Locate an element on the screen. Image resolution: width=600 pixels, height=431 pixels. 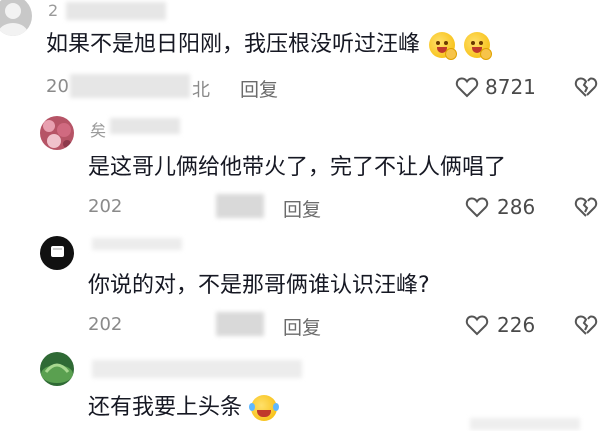
like-count: 286 is located at coordinates (516, 207).